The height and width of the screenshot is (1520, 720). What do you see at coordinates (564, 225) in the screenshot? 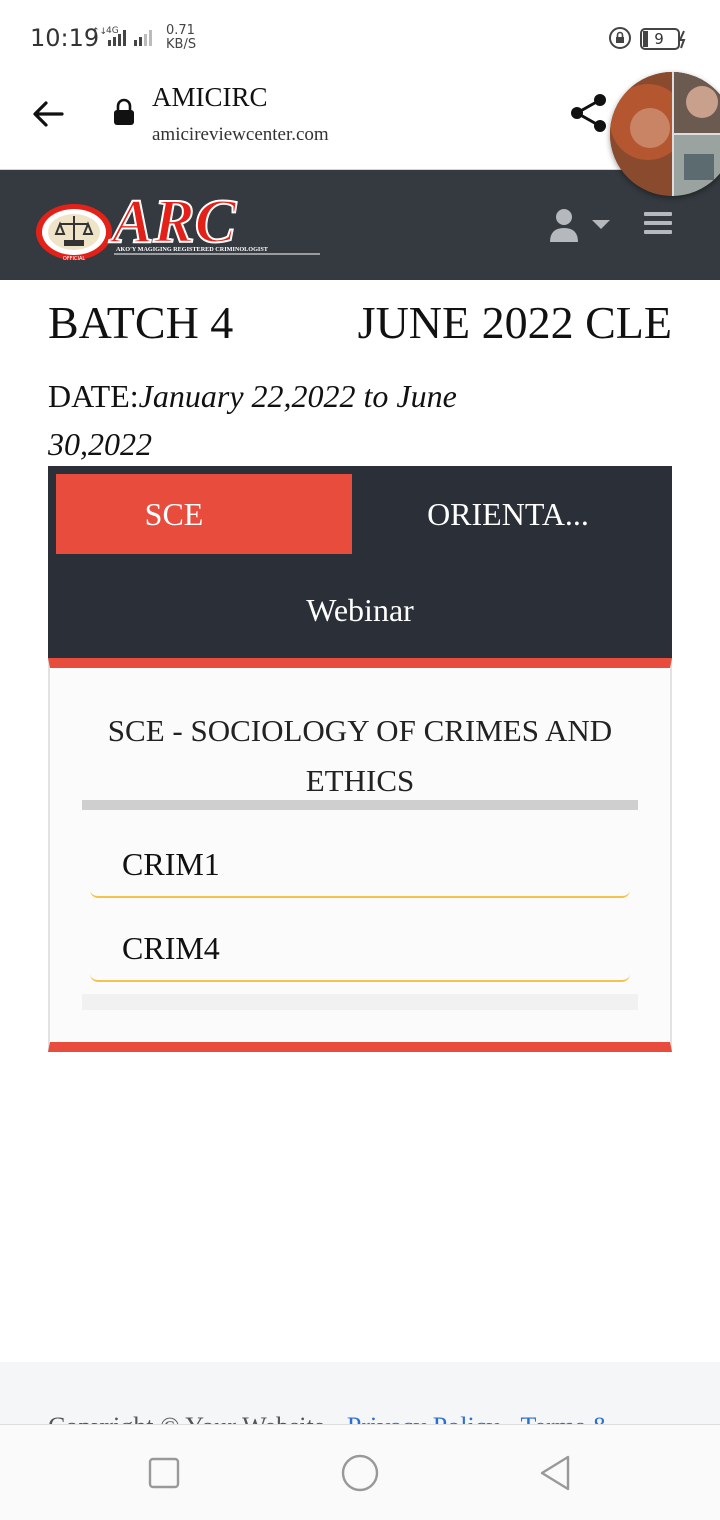
I see `user-icon` at bounding box center [564, 225].